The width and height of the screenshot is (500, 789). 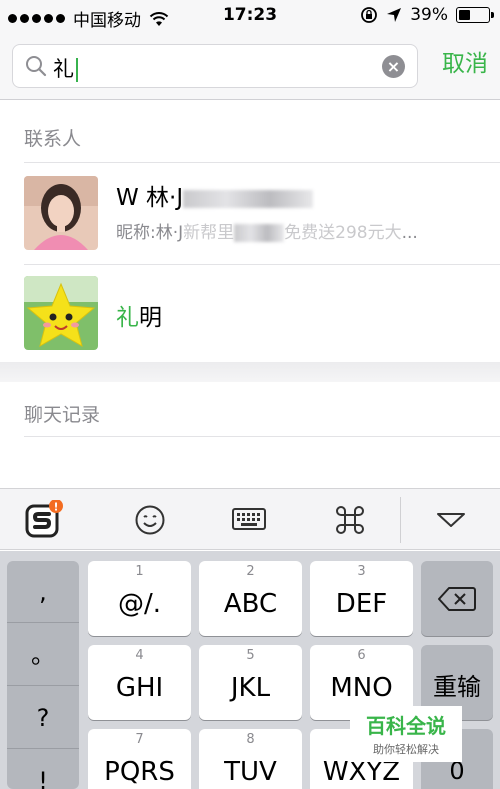 I want to click on status-right: 39%, so click(x=427, y=15).